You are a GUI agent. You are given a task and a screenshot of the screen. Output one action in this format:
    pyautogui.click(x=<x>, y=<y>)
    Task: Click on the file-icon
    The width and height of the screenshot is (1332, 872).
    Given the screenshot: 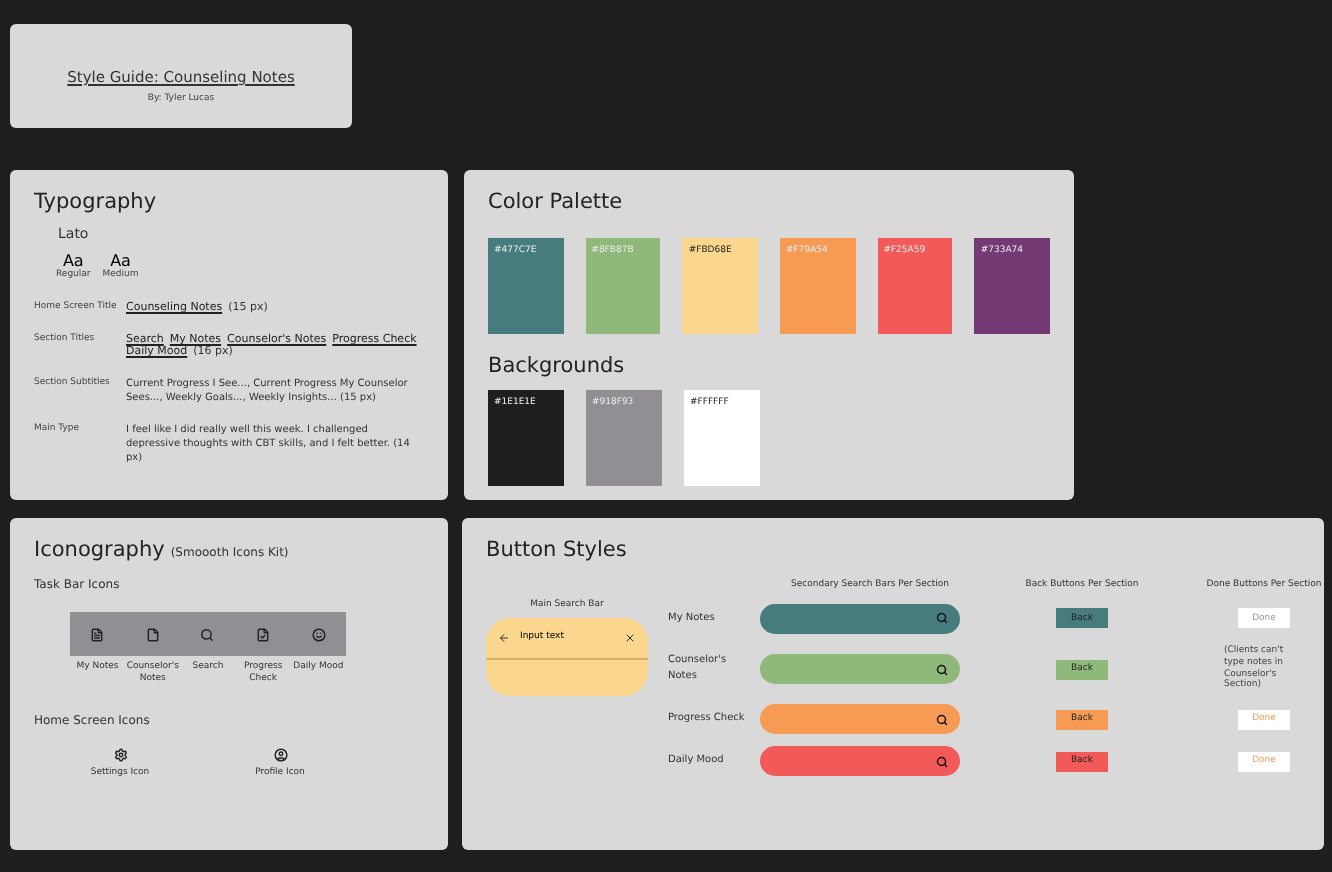 What is the action you would take?
    pyautogui.click(x=152, y=634)
    